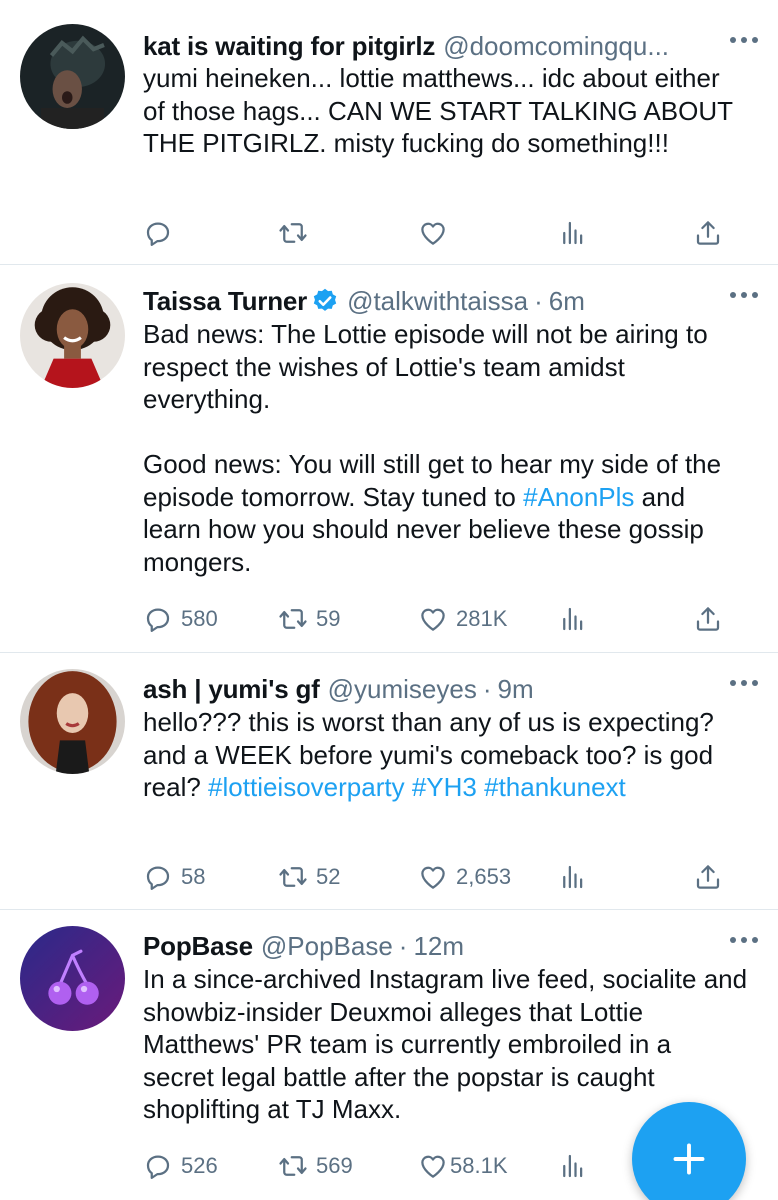  What do you see at coordinates (198, 946) in the screenshot?
I see `display-name: PopBase` at bounding box center [198, 946].